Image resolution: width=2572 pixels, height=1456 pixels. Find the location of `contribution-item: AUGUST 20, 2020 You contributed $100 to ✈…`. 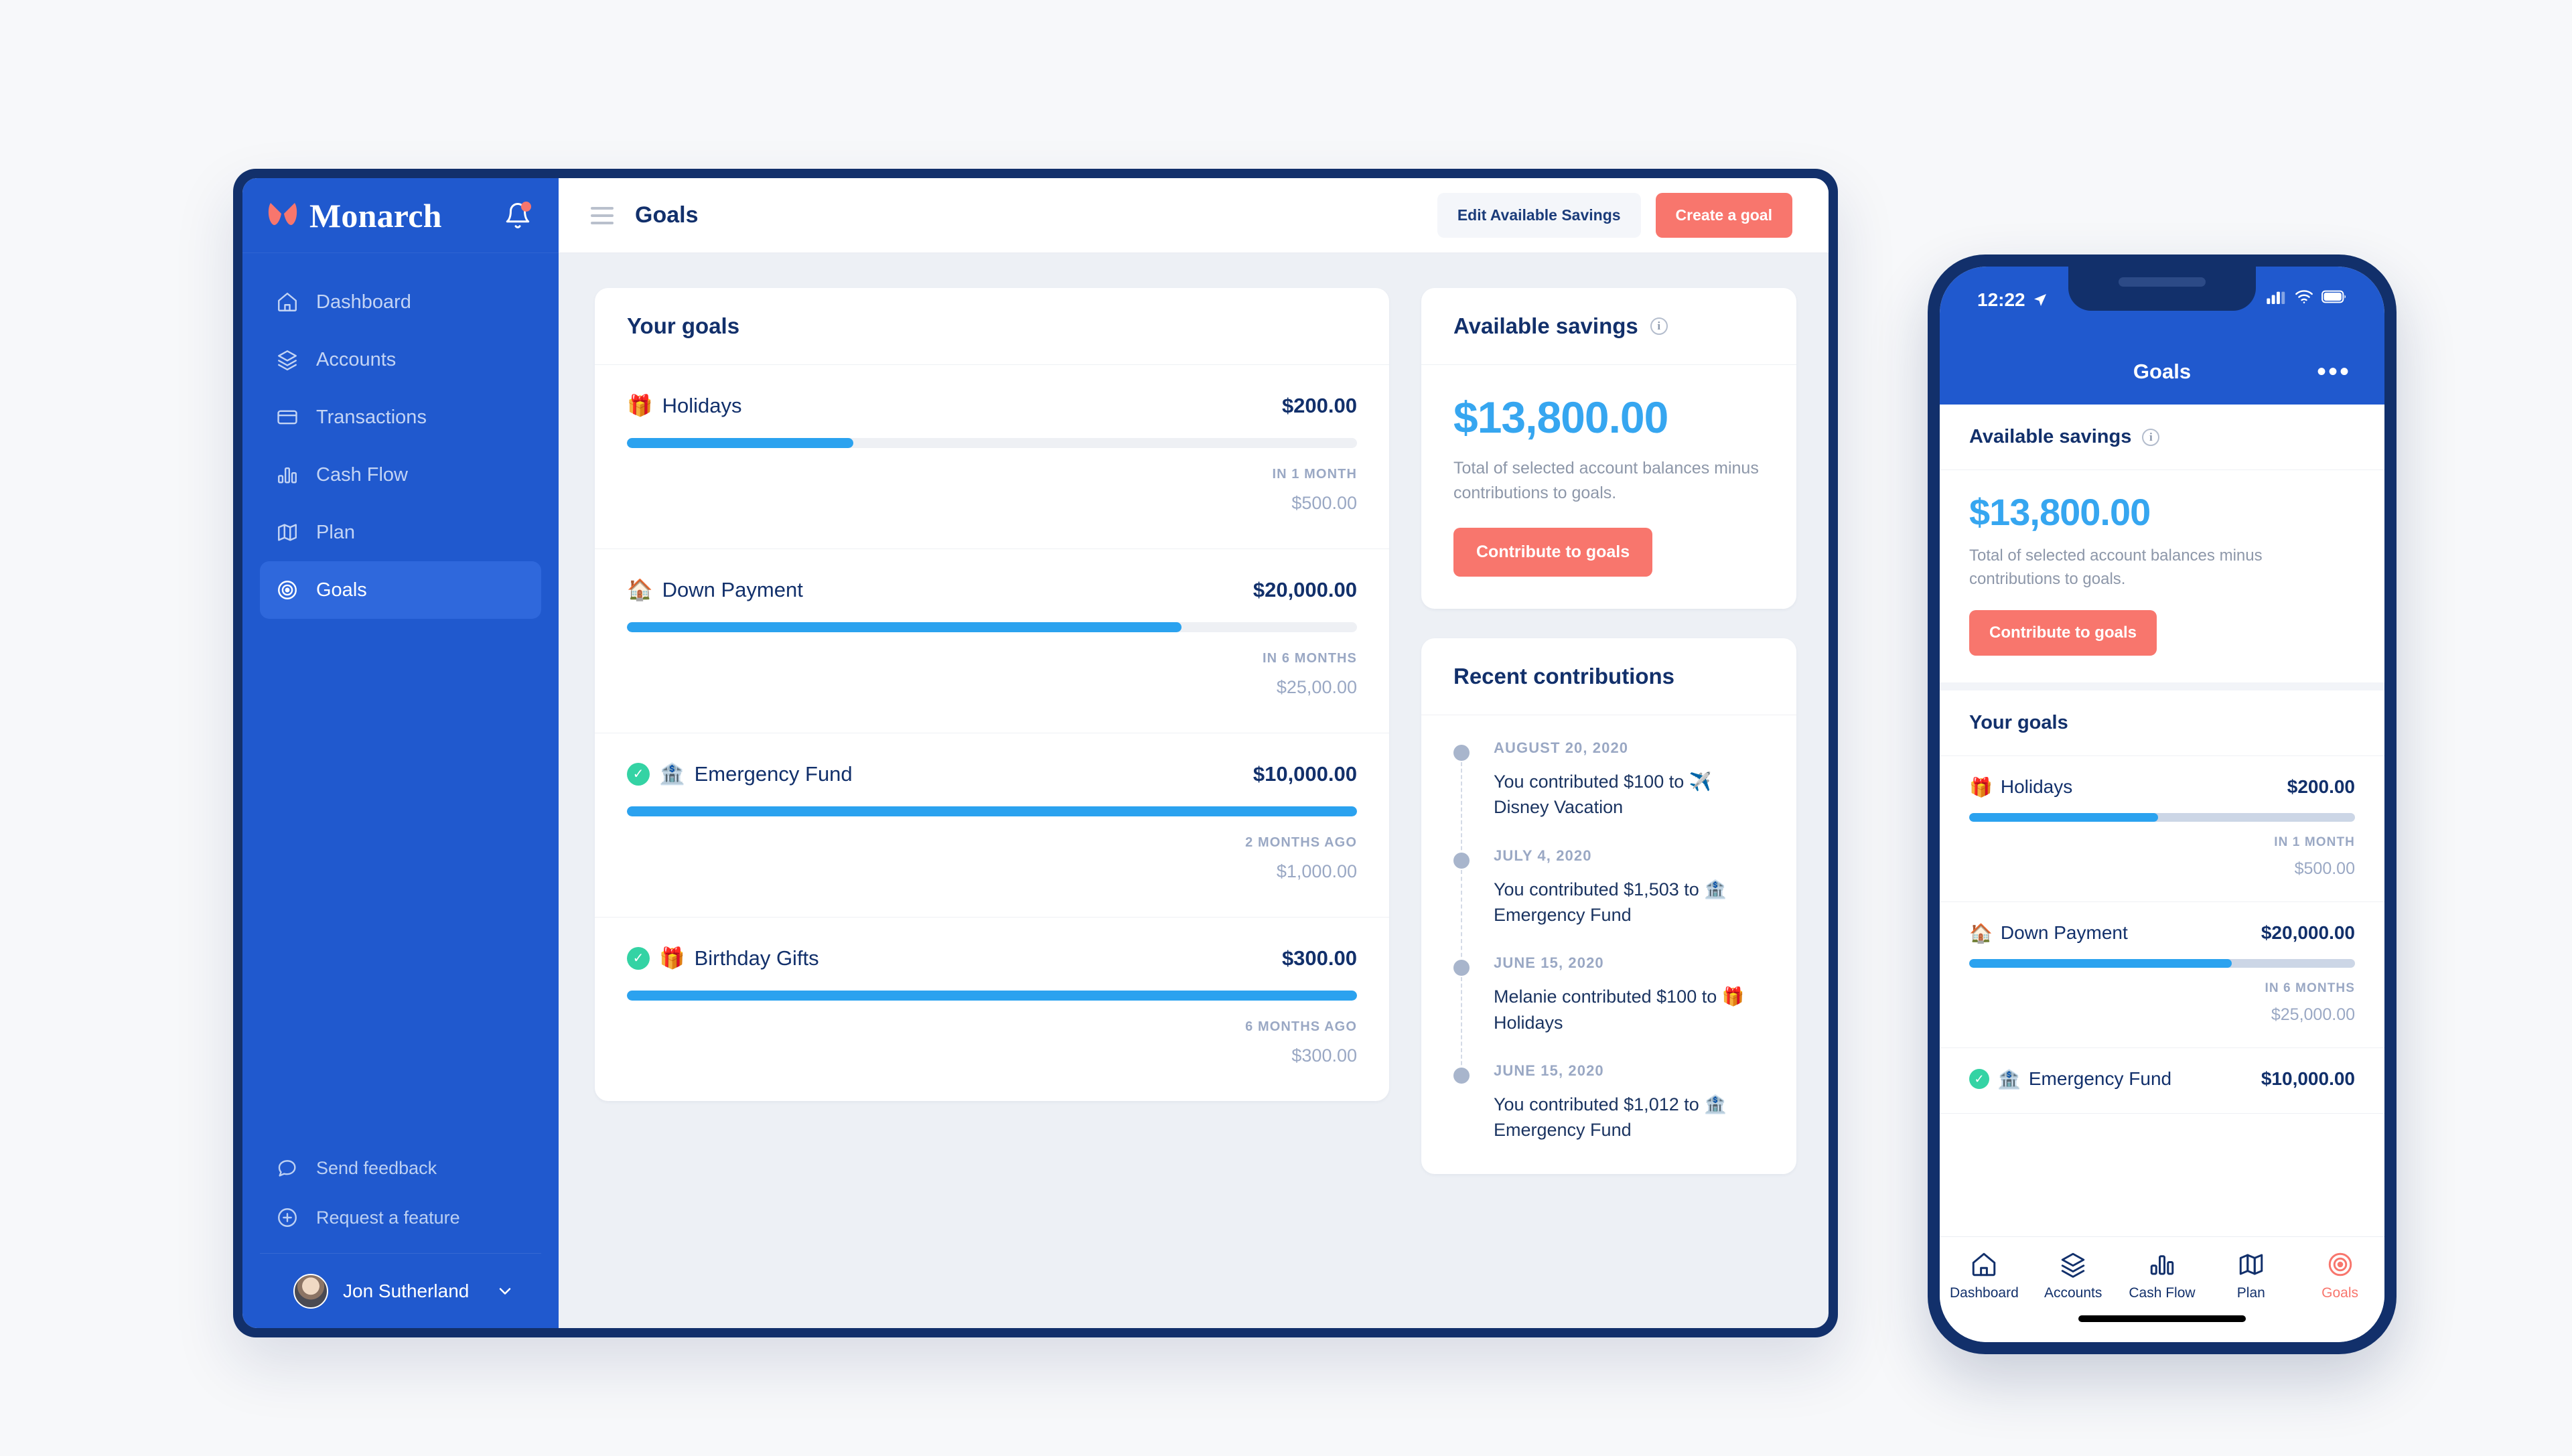

contribution-item: AUGUST 20, 2020 You contributed $100 to ✈… is located at coordinates (1608, 798).